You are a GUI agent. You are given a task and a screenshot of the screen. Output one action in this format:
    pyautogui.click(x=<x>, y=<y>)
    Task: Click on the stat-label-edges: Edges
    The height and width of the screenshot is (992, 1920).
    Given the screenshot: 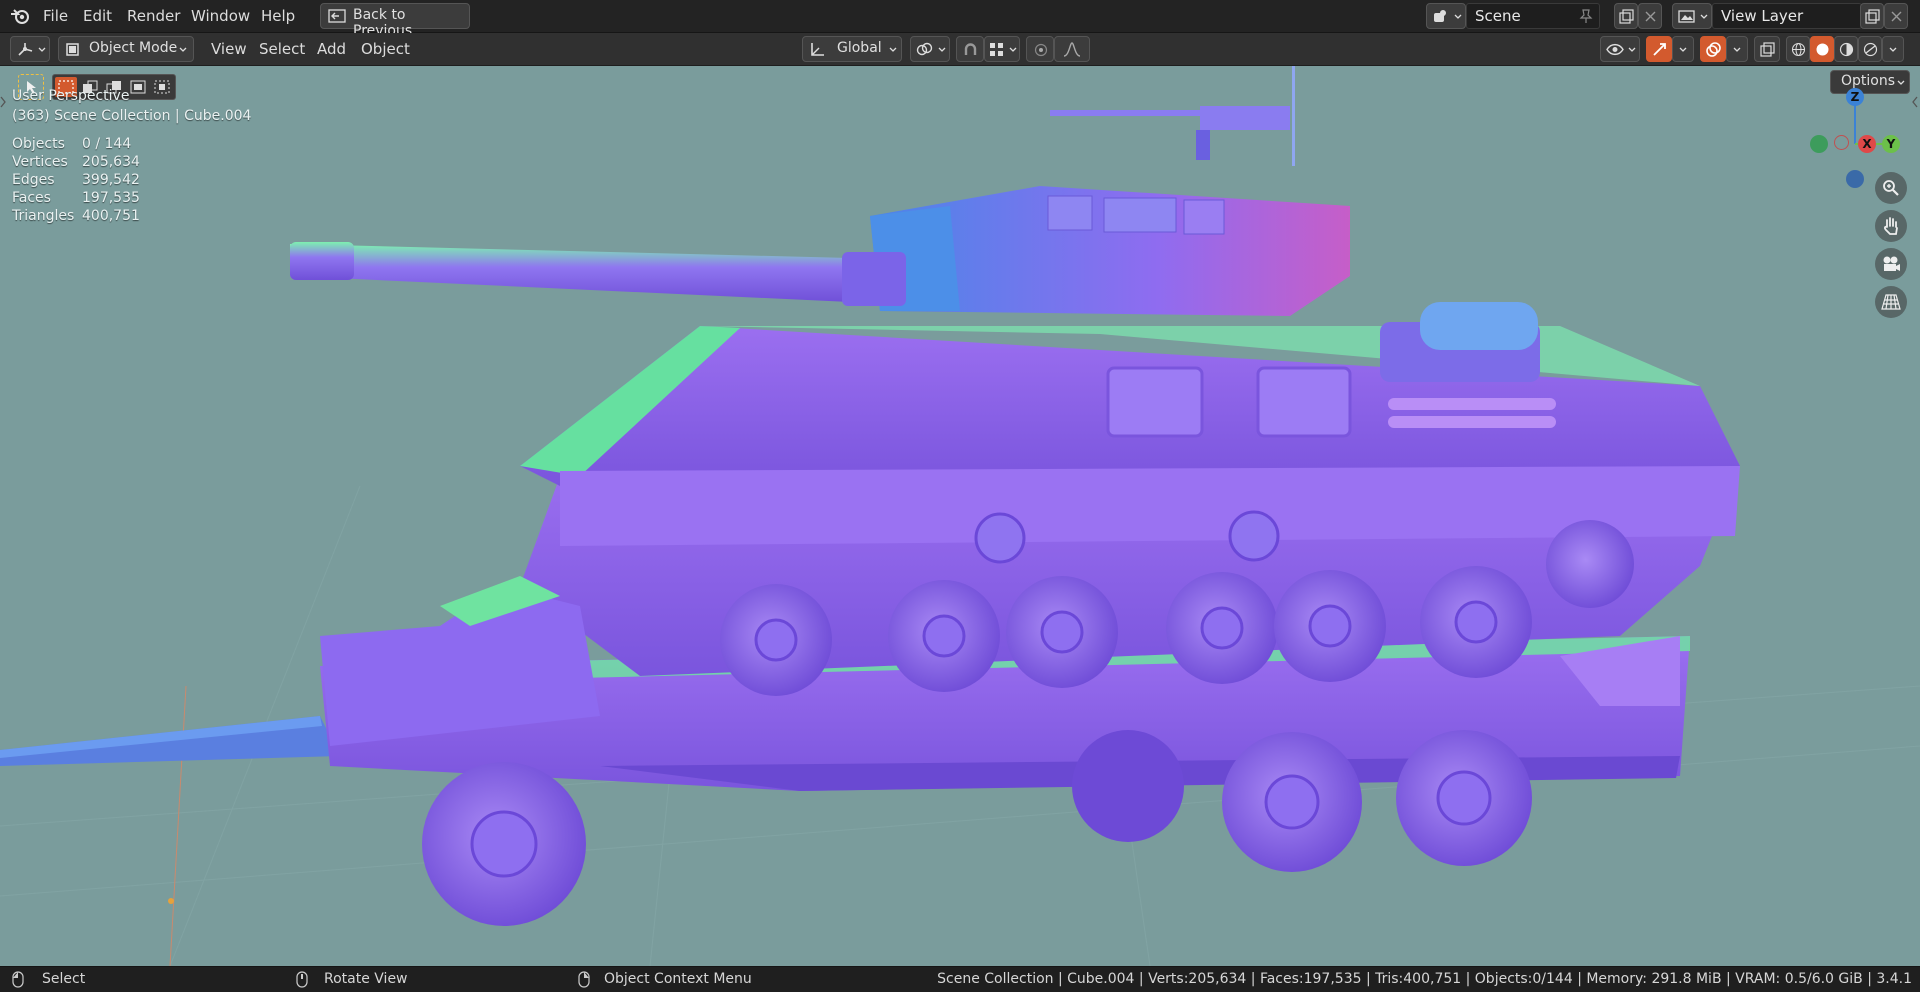 What is the action you would take?
    pyautogui.click(x=33, y=180)
    